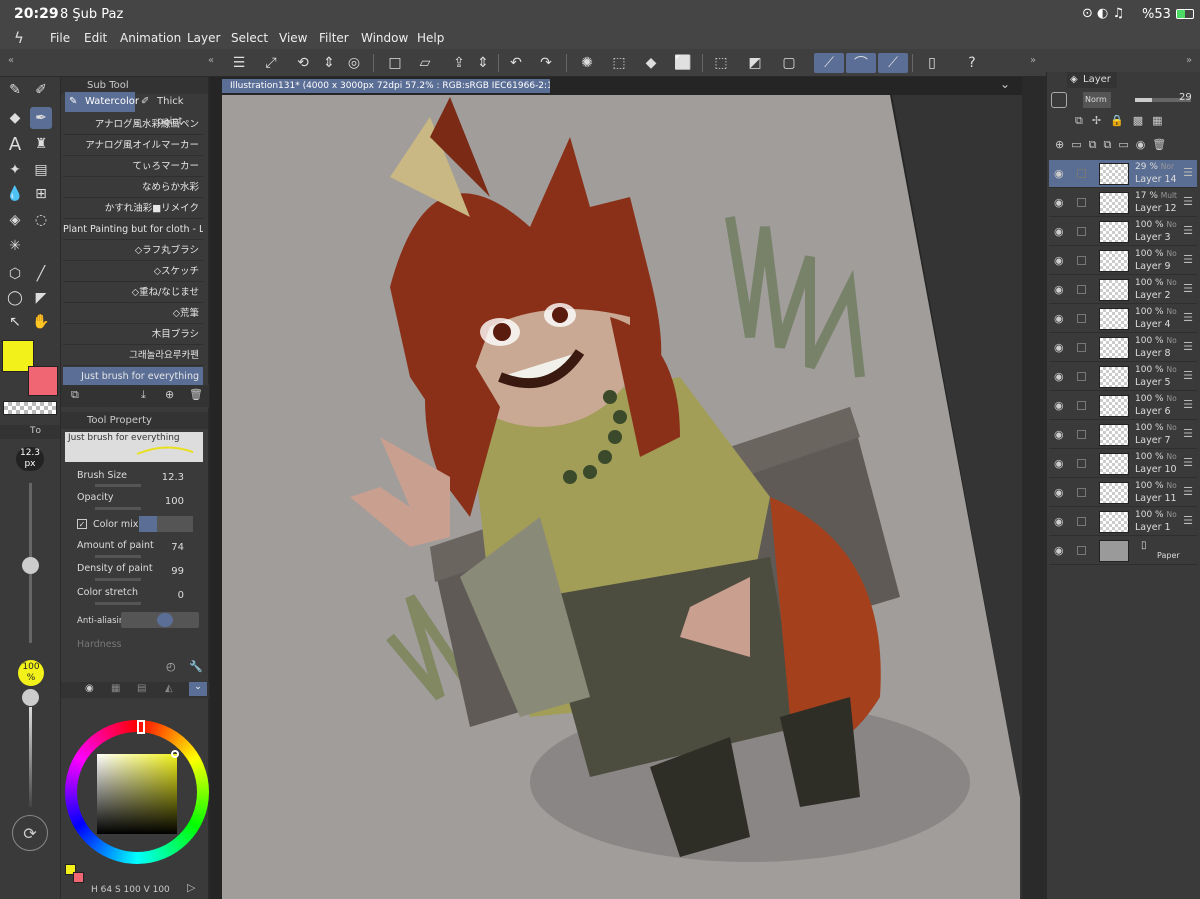  I want to click on brush-item: てぃろマーカー, so click(133, 167).